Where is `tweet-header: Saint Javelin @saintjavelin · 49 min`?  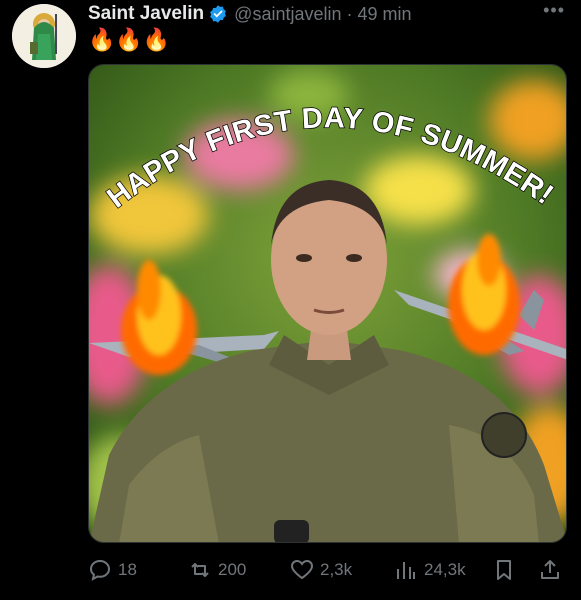
tweet-header: Saint Javelin @saintjavelin · 49 min is located at coordinates (327, 14).